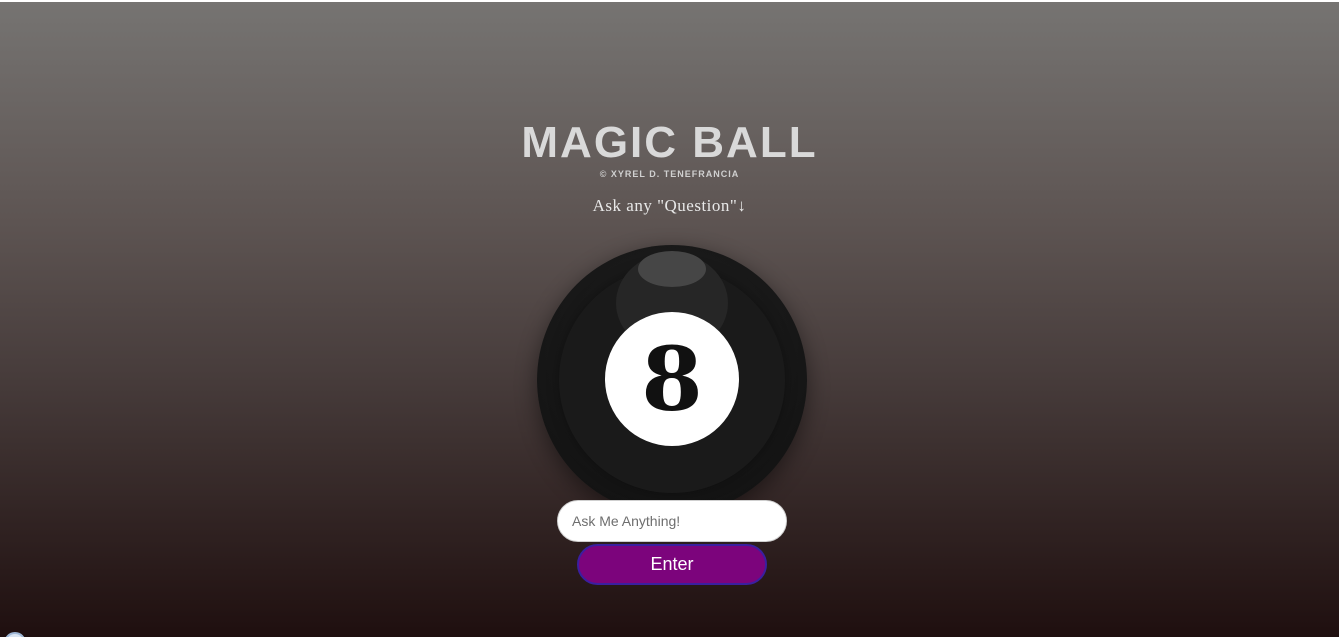 Image resolution: width=1339 pixels, height=637 pixels. Describe the element at coordinates (669, 205) in the screenshot. I see `question-prompt: Ask any "Question"↓` at that location.